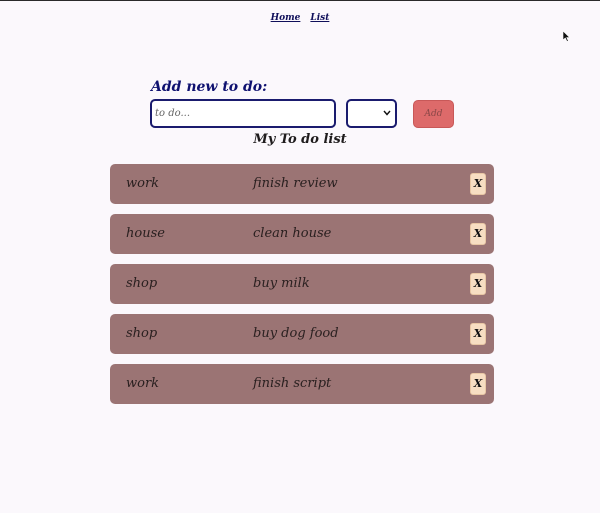 The width and height of the screenshot is (600, 513). I want to click on nav-link-list: List, so click(319, 18).